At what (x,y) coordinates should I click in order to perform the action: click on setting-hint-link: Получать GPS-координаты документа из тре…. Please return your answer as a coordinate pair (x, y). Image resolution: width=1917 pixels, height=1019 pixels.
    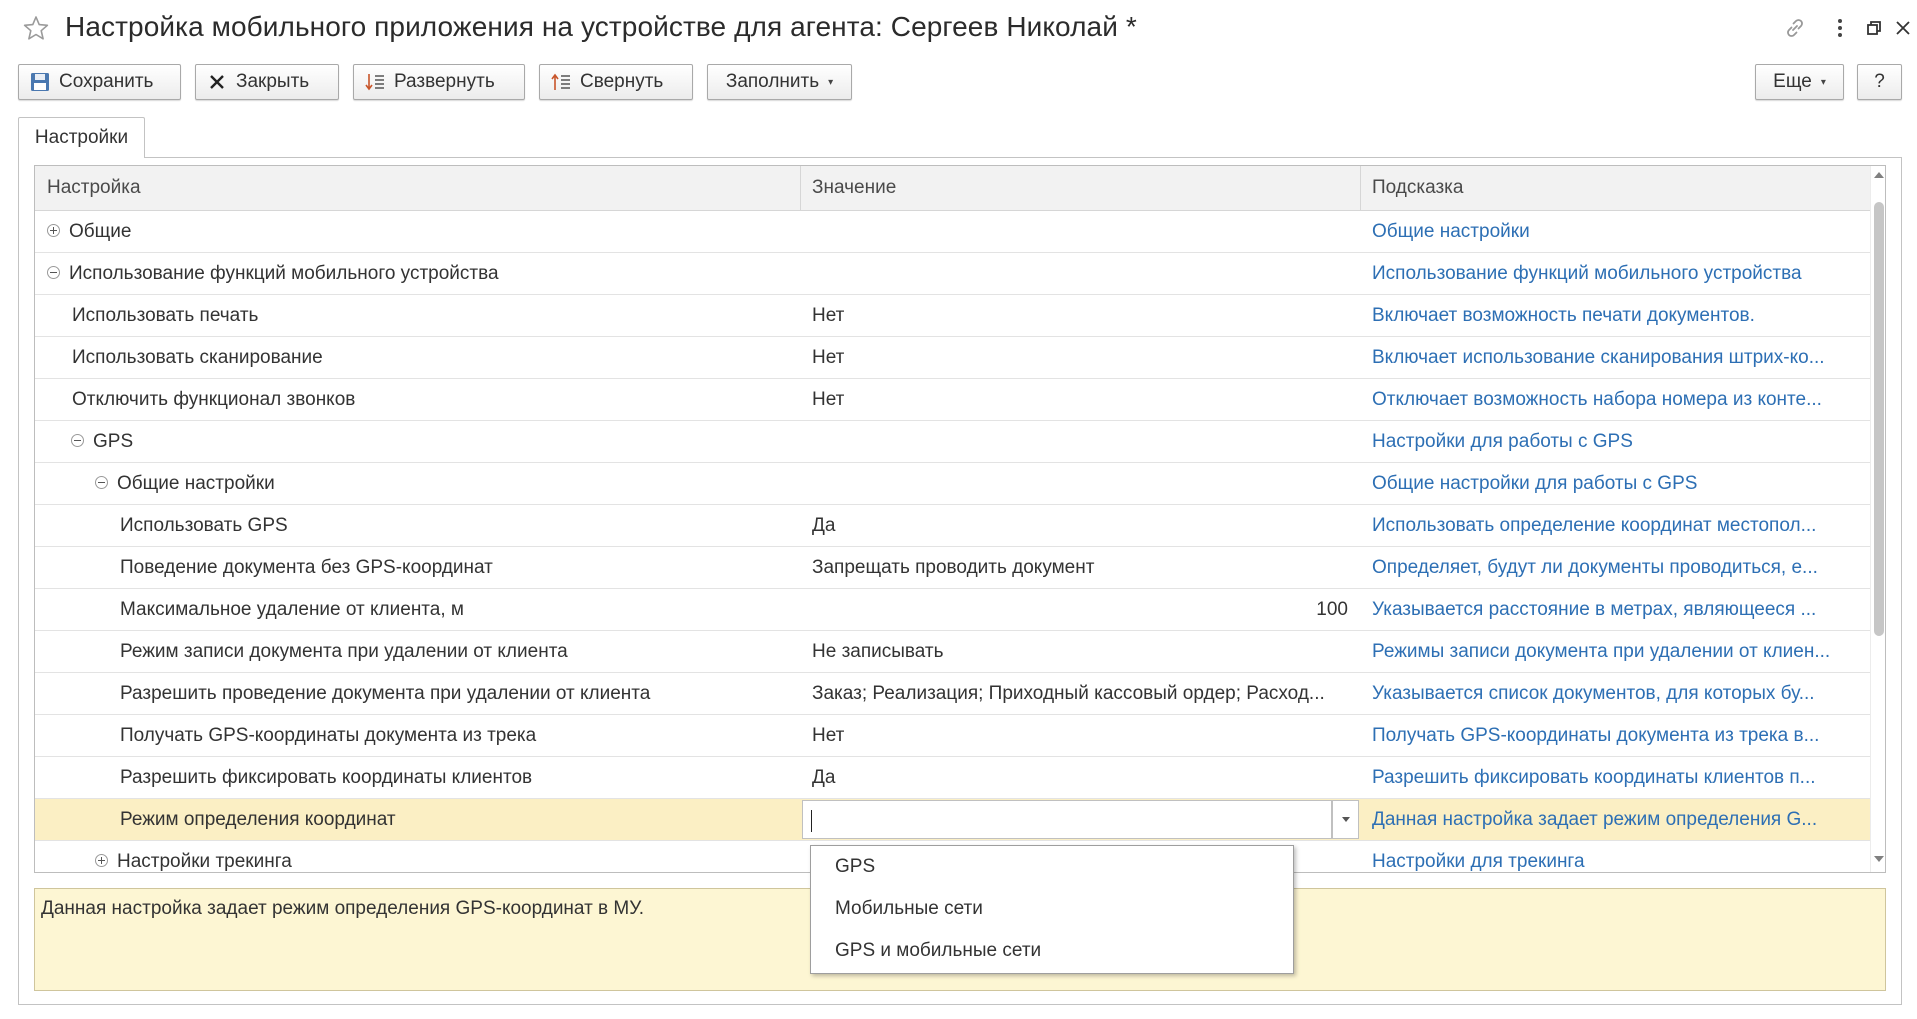
    Looking at the image, I should click on (1615, 735).